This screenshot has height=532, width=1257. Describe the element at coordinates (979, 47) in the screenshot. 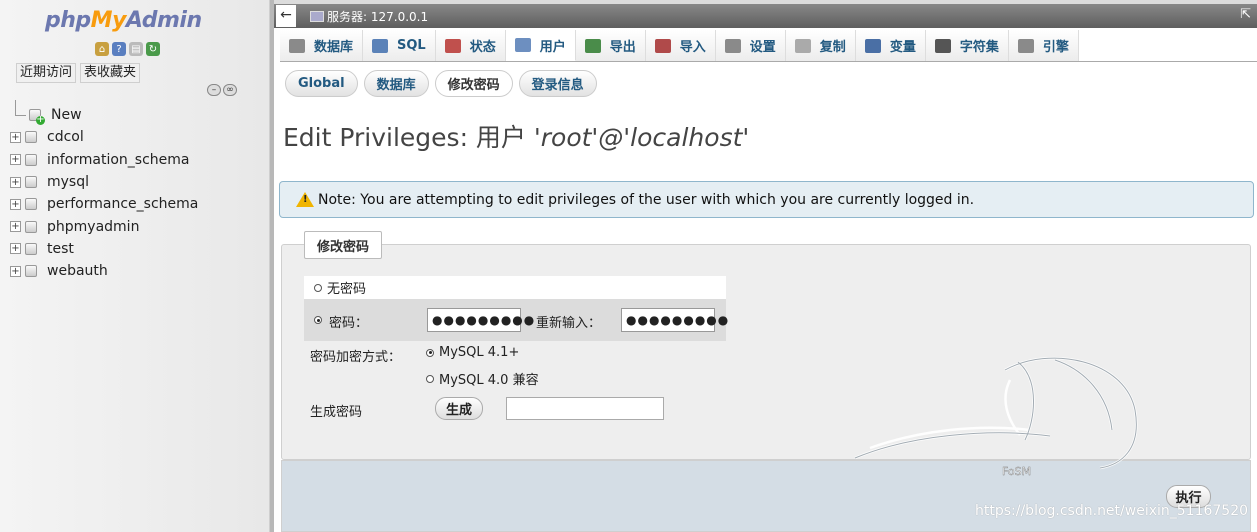

I see `tab-label: 字符集` at that location.